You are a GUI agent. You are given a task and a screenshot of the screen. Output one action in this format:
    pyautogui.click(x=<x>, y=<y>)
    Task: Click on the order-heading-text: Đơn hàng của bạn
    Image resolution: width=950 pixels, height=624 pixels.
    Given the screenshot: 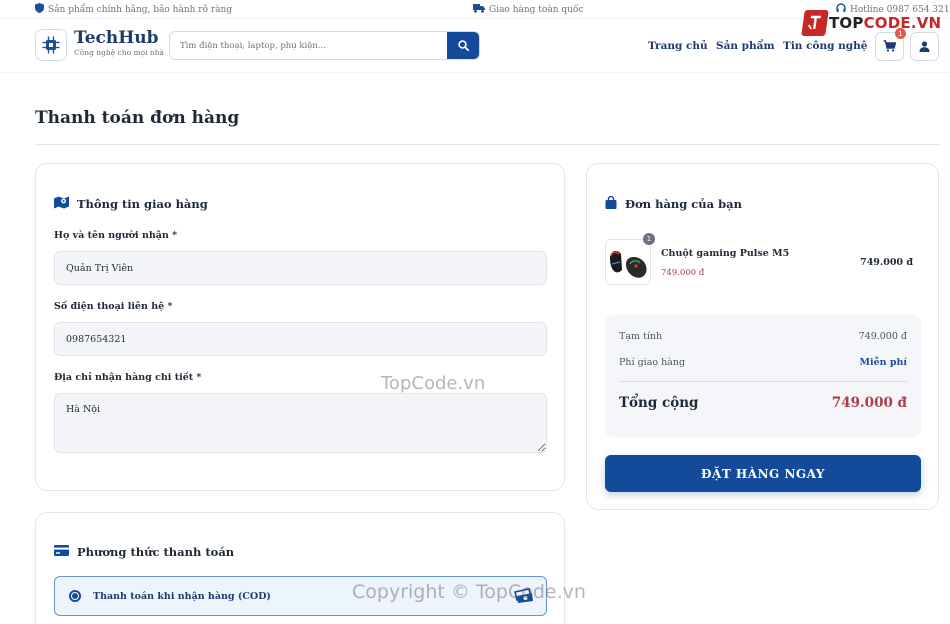 What is the action you would take?
    pyautogui.click(x=683, y=204)
    